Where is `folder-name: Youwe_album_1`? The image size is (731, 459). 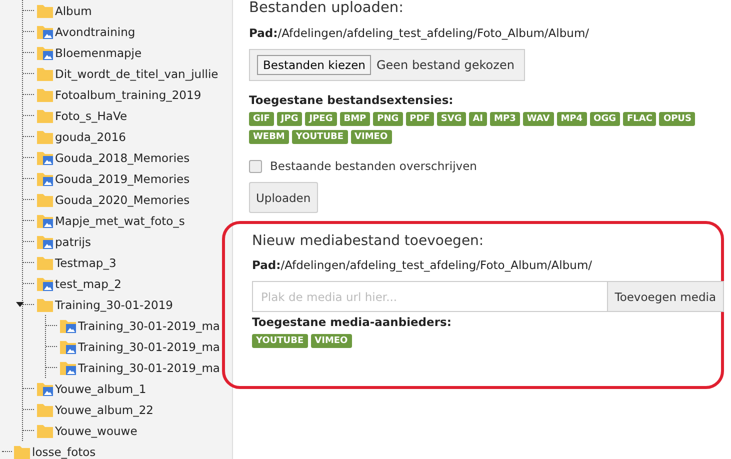
folder-name: Youwe_album_1 is located at coordinates (100, 389).